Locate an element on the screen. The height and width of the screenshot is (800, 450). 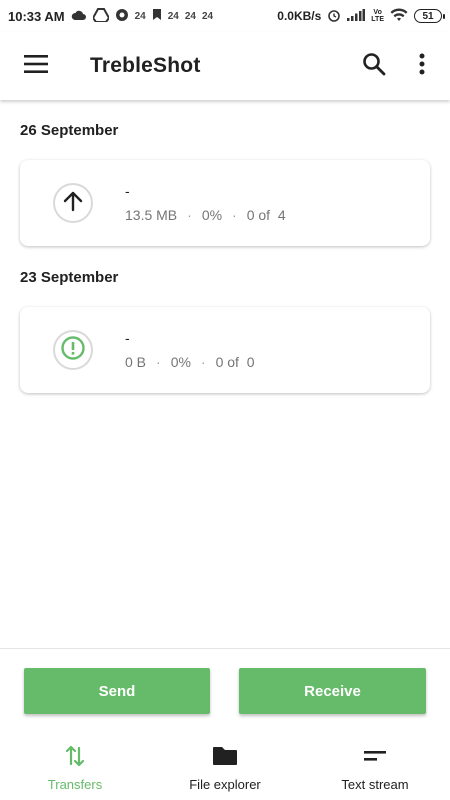
transfer-count: 0 of 4 is located at coordinates (266, 215).